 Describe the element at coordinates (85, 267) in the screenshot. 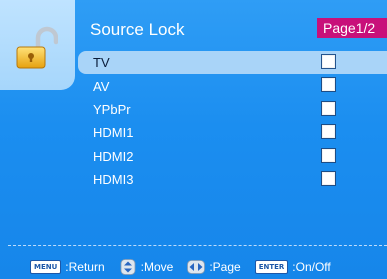

I see `menu-action-label: :Return` at that location.